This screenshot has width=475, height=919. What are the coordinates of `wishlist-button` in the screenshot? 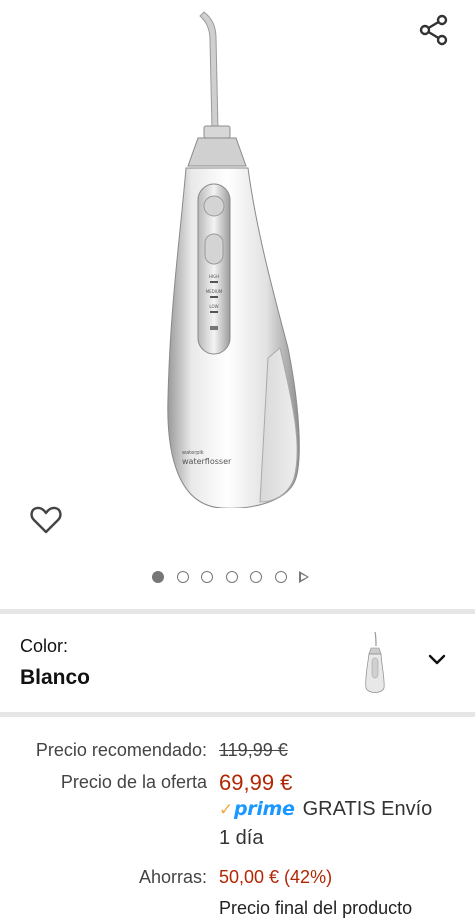 It's located at (46, 520).